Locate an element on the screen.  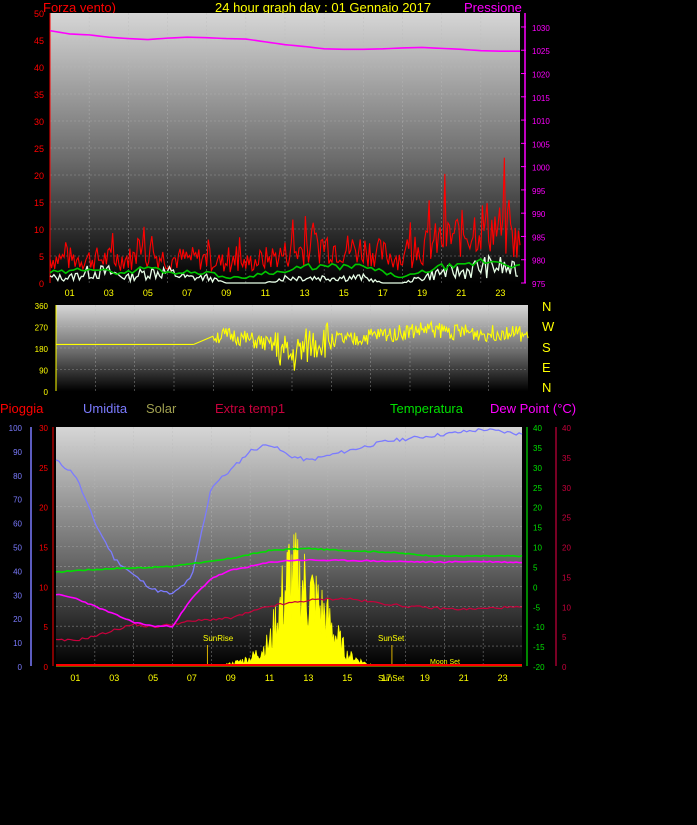
pressure-tick-label: 1000 is located at coordinates (541, 168).